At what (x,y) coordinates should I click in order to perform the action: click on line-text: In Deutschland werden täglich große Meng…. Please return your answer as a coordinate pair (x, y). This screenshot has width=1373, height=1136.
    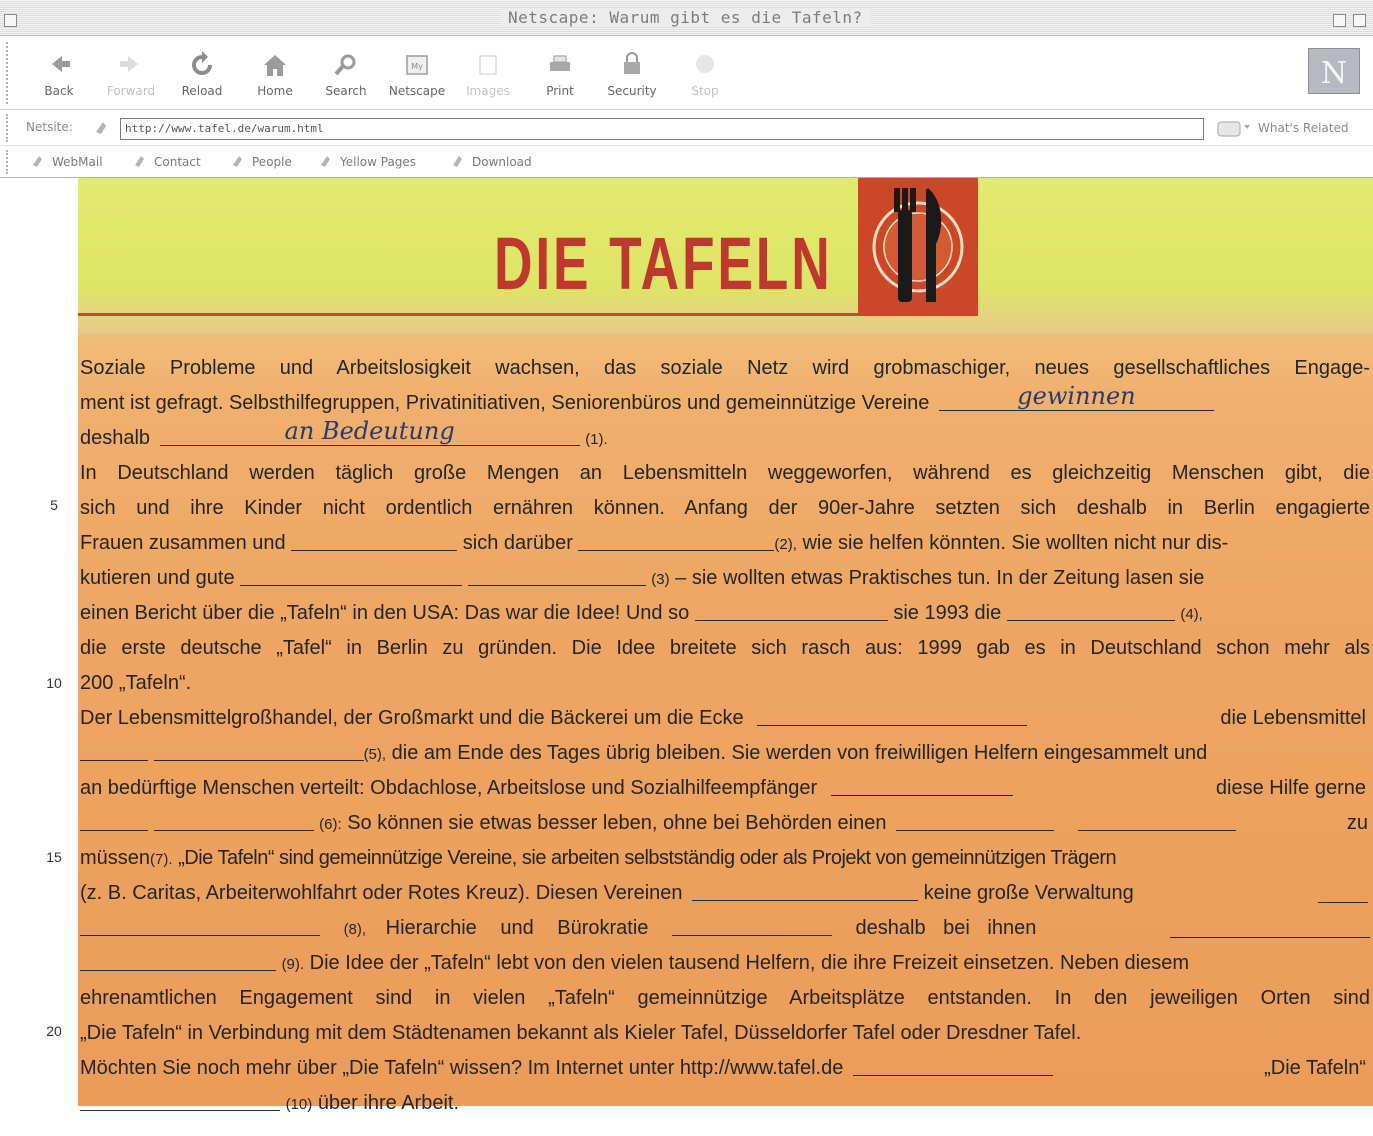
    Looking at the image, I should click on (725, 473).